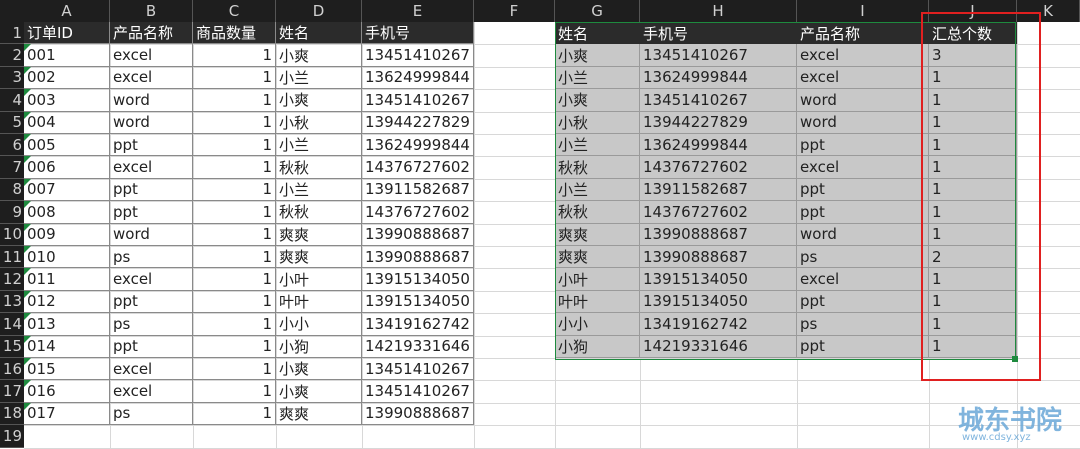 The image size is (1080, 449). Describe the element at coordinates (12, 346) in the screenshot. I see `row-header-15: 15` at that location.